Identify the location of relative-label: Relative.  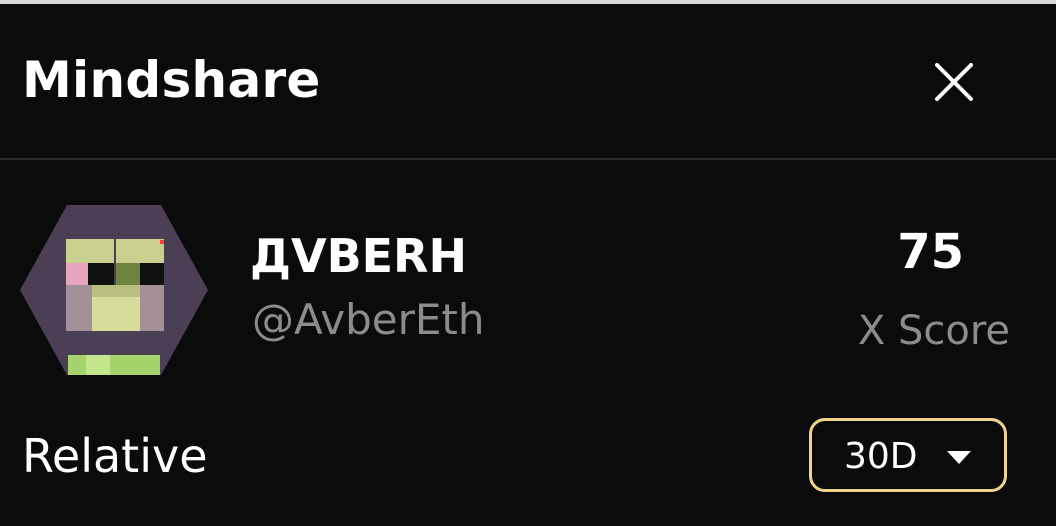
(115, 456).